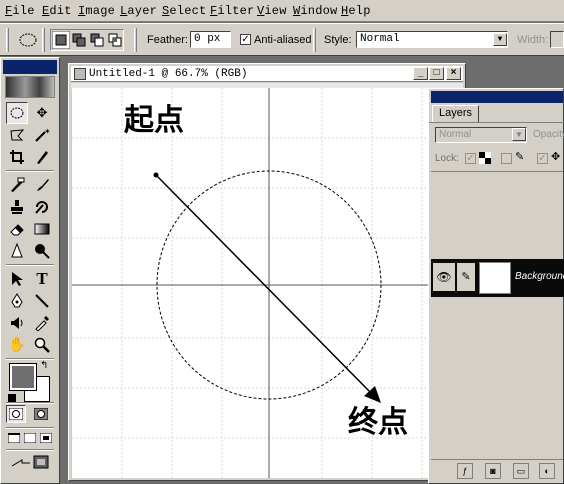  What do you see at coordinates (42, 301) in the screenshot?
I see `line-tool` at bounding box center [42, 301].